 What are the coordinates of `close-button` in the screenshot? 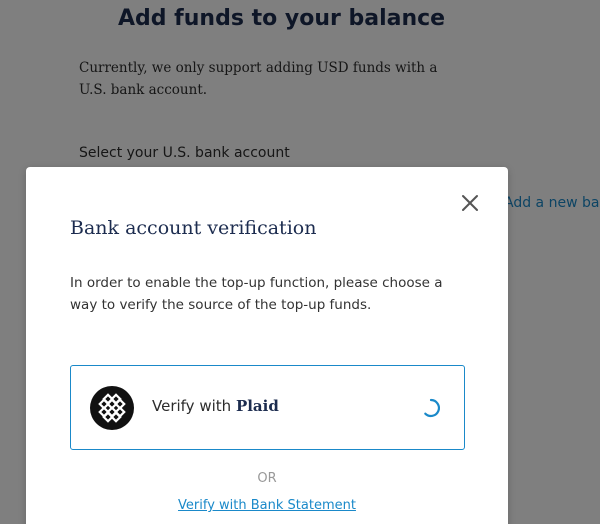 It's located at (470, 203).